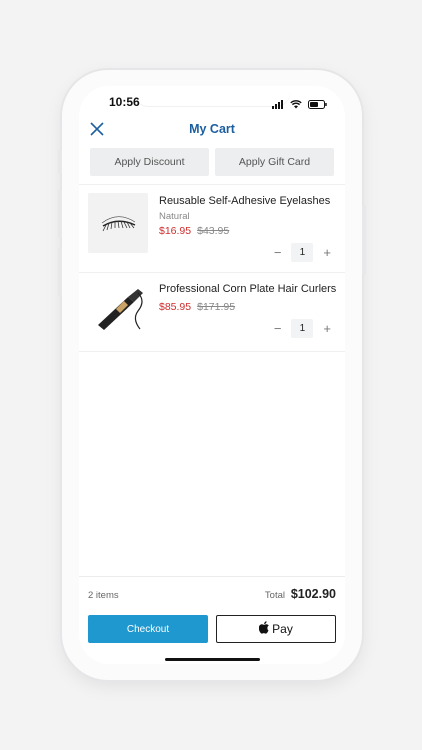 Image resolution: width=422 pixels, height=750 pixels. I want to click on checkout-button: Checkout, so click(148, 629).